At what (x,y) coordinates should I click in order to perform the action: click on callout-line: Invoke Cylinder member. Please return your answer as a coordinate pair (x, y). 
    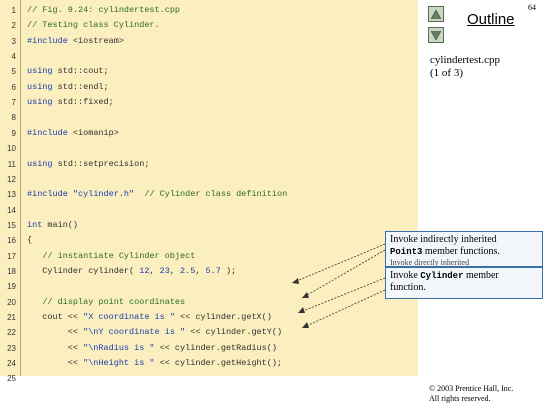
    Looking at the image, I should click on (464, 276).